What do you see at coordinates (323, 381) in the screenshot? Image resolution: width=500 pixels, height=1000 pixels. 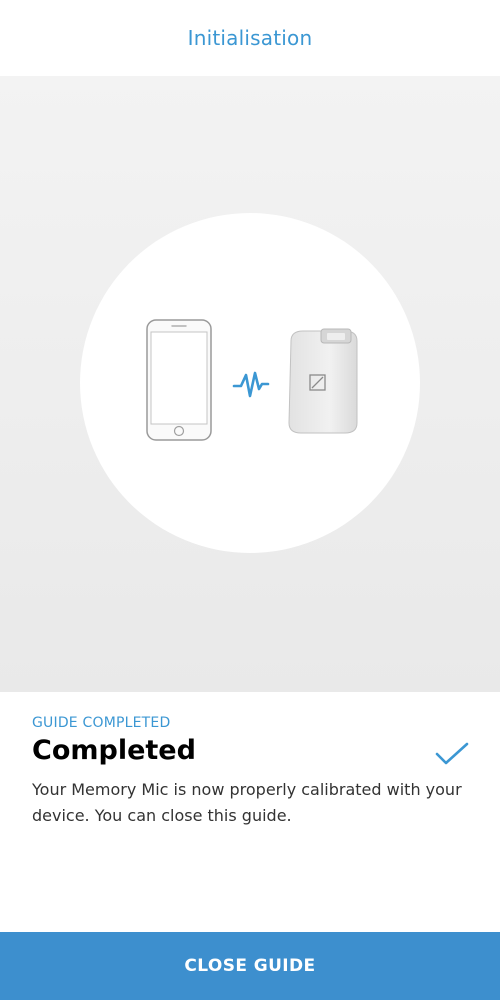 I see `memory-mic-device-icon` at bounding box center [323, 381].